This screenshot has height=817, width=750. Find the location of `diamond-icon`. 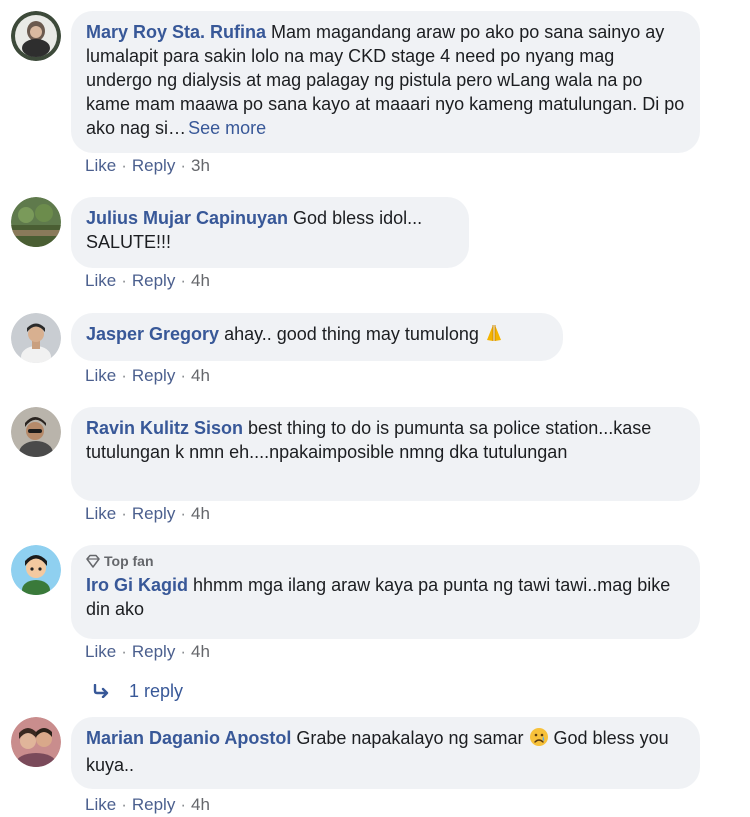

diamond-icon is located at coordinates (93, 561).